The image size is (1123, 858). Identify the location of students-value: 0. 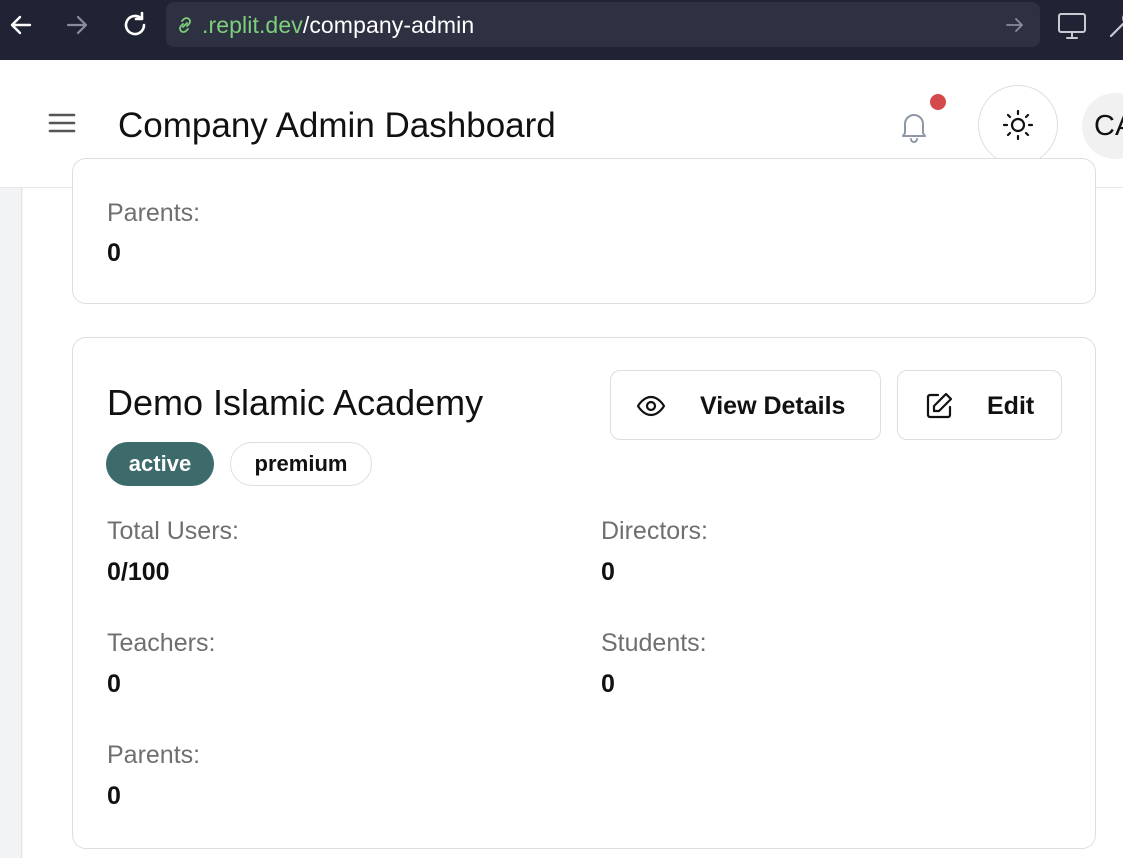
(608, 684).